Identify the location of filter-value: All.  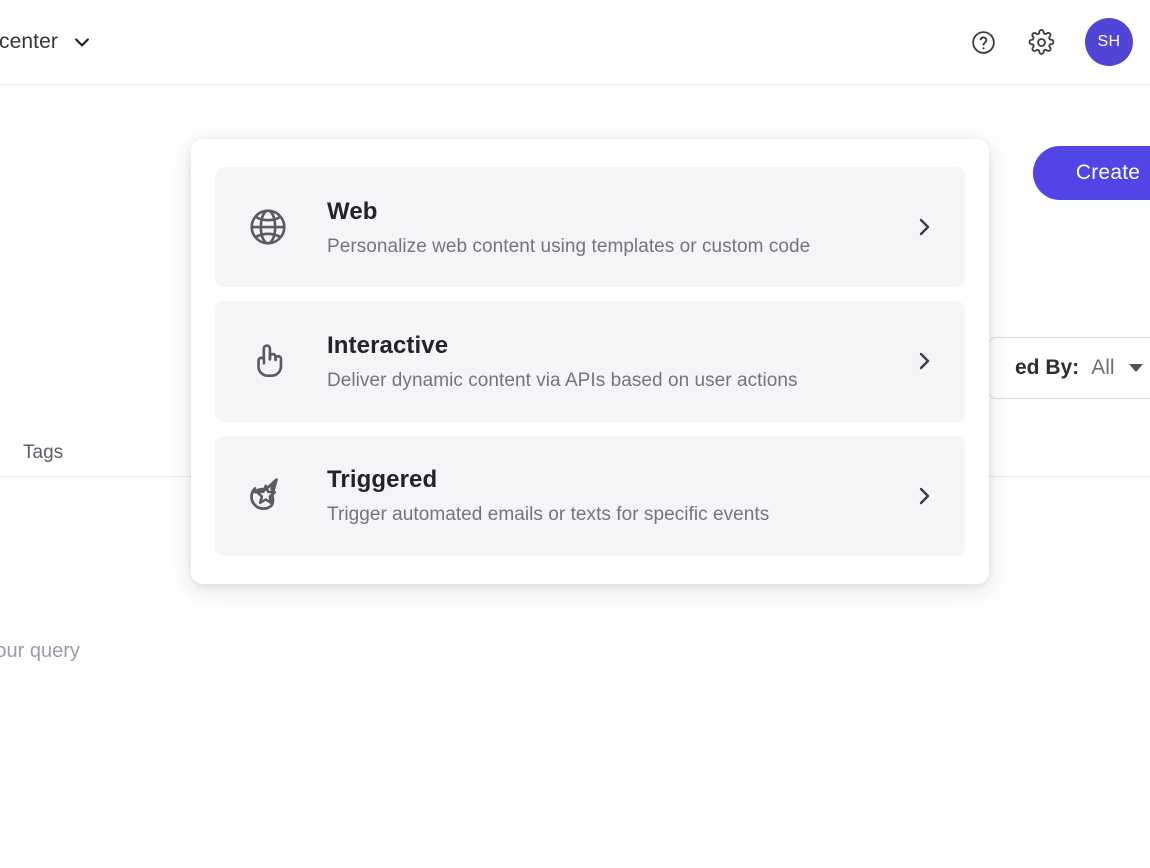
(1103, 367).